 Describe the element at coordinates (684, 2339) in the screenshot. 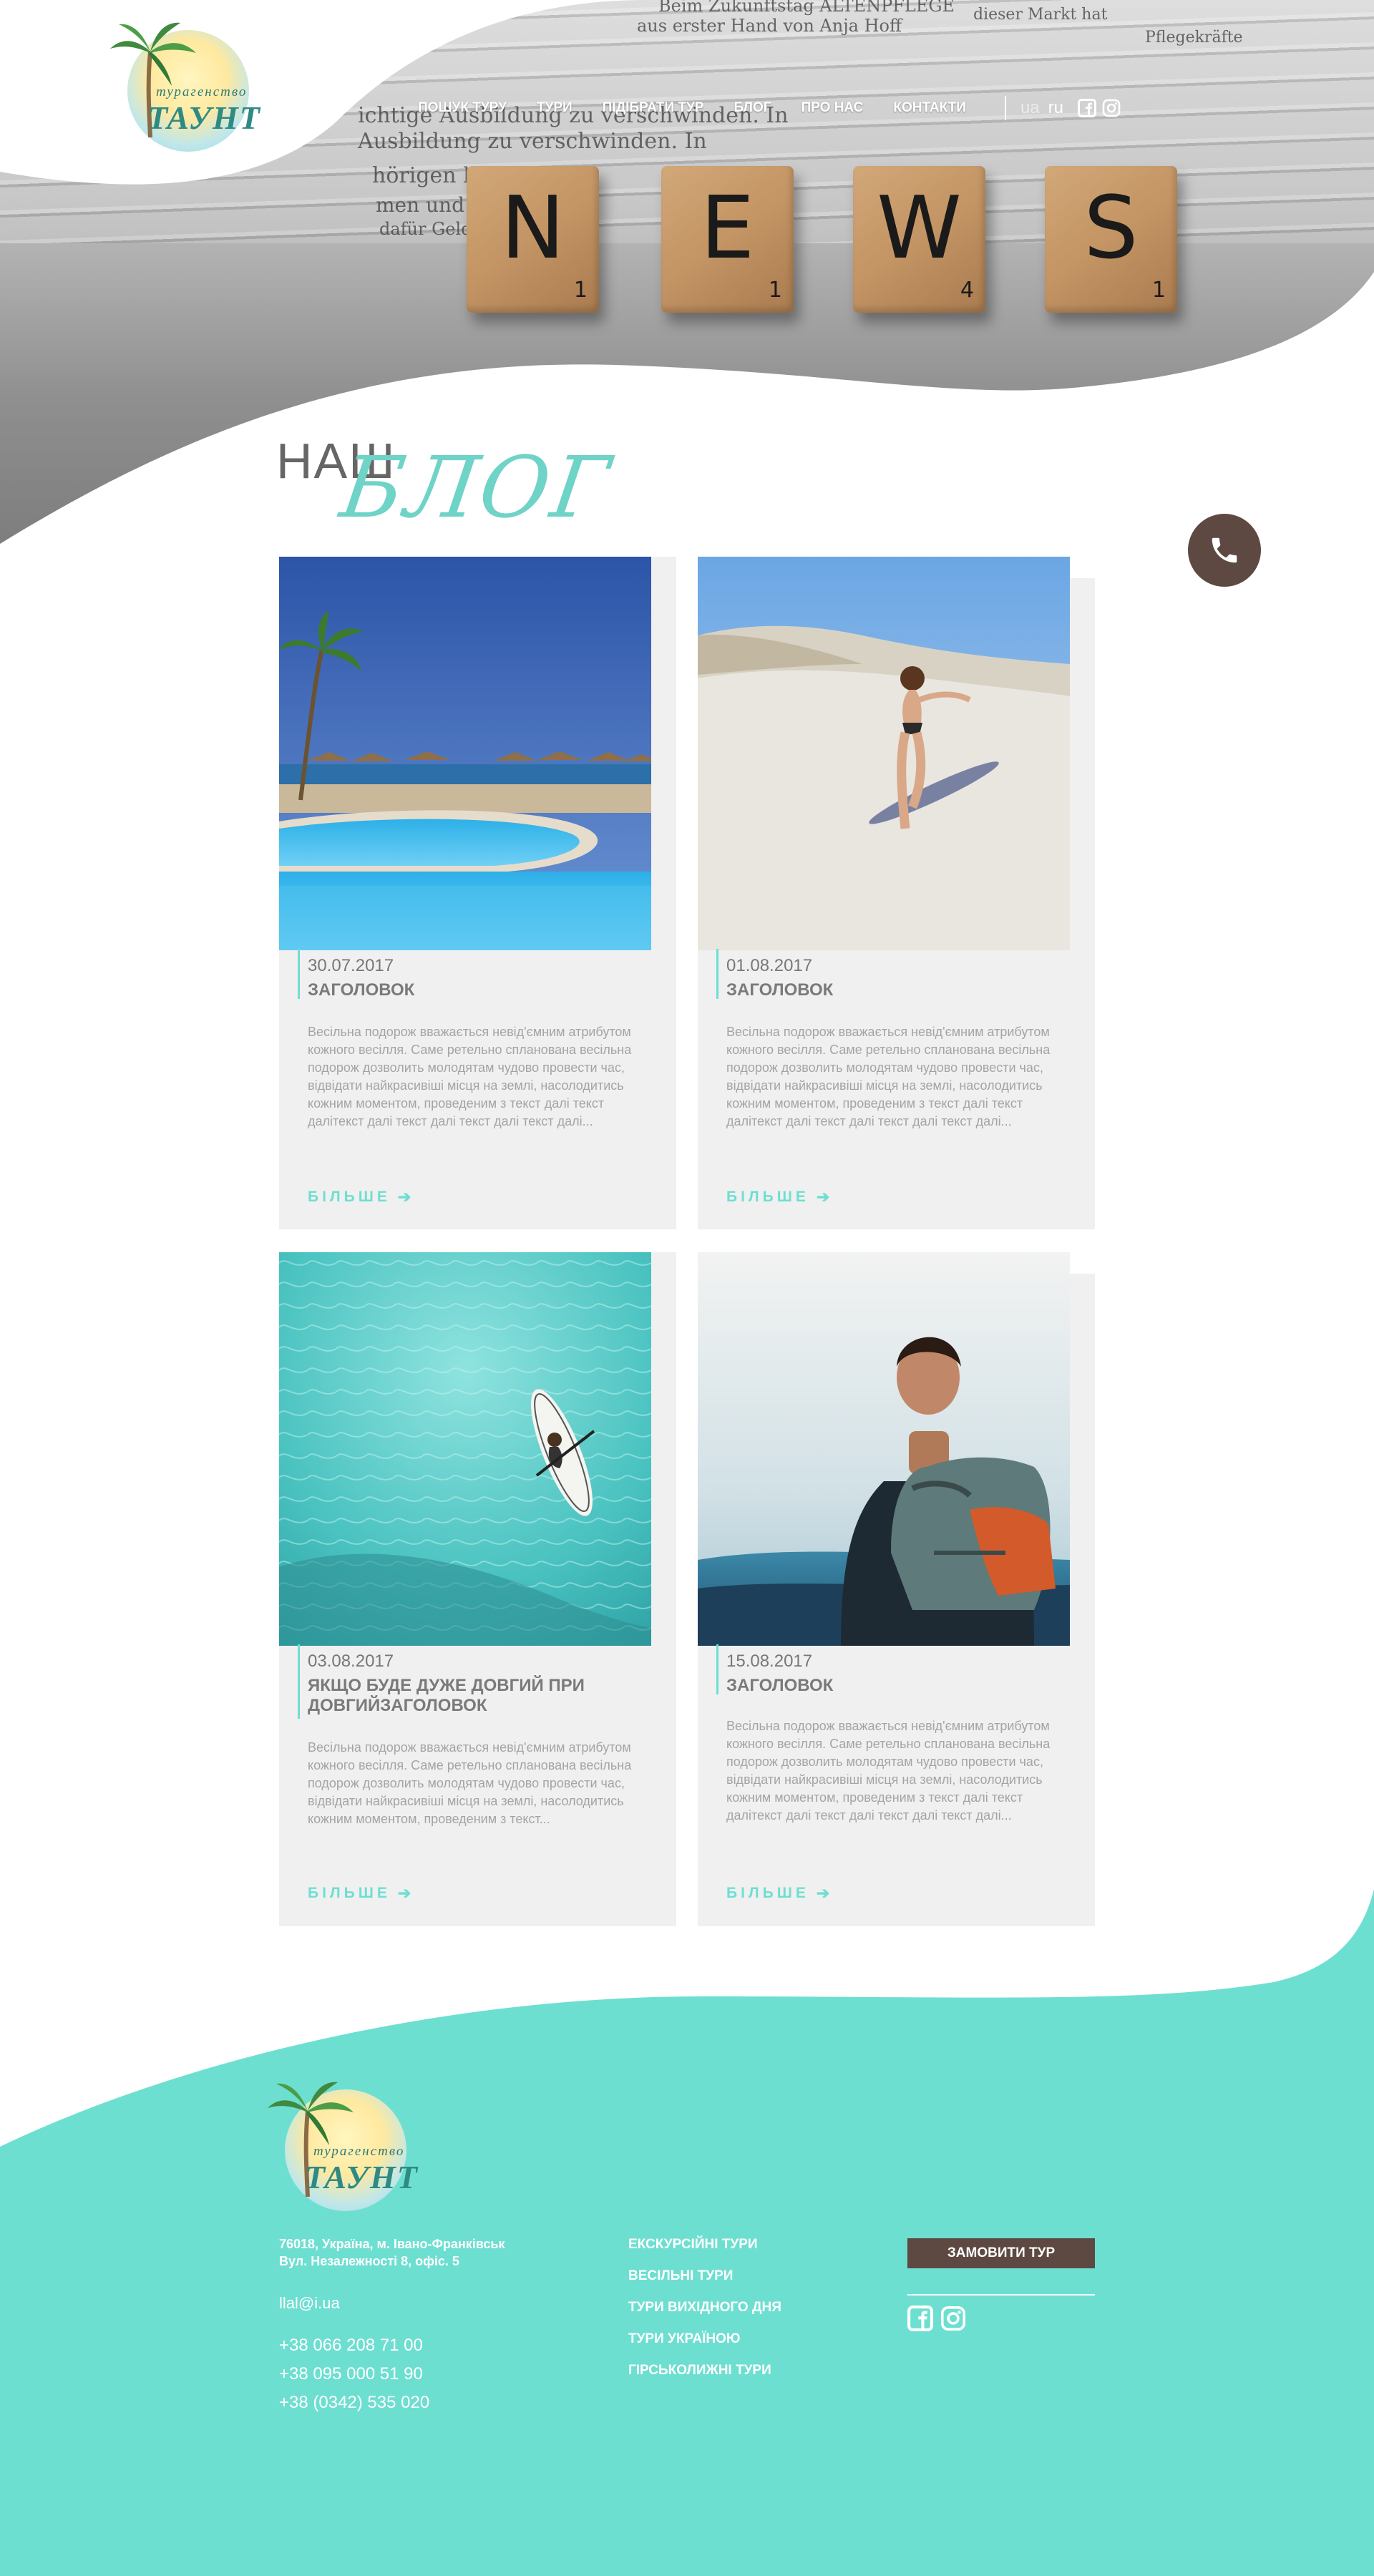

I see `footer-link-ukraine-tours: ТУРИ УКРАЇНОЮ` at that location.